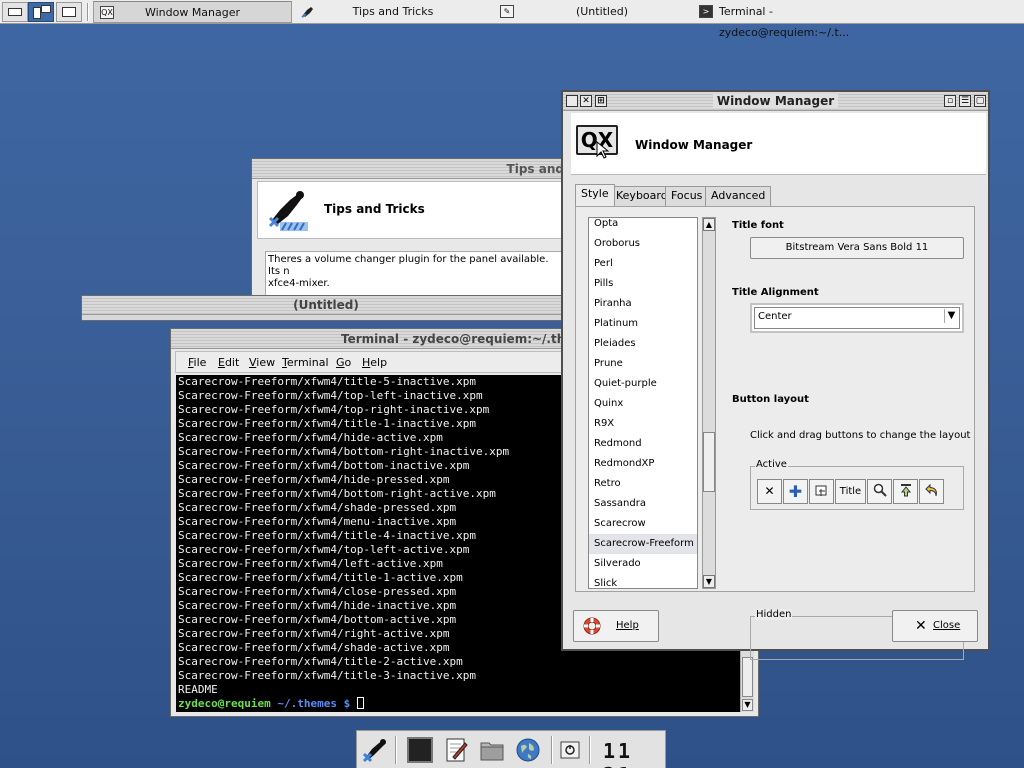  Describe the element at coordinates (821, 491) in the screenshot. I see `layout-stick-hand-icon` at that location.